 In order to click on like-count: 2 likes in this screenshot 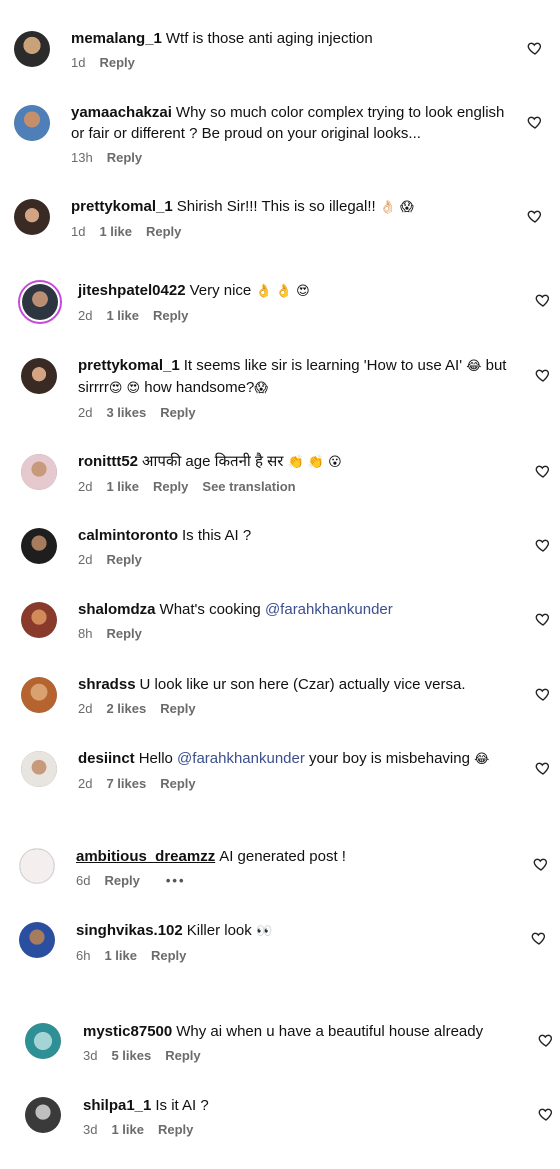, I will do `click(126, 708)`.